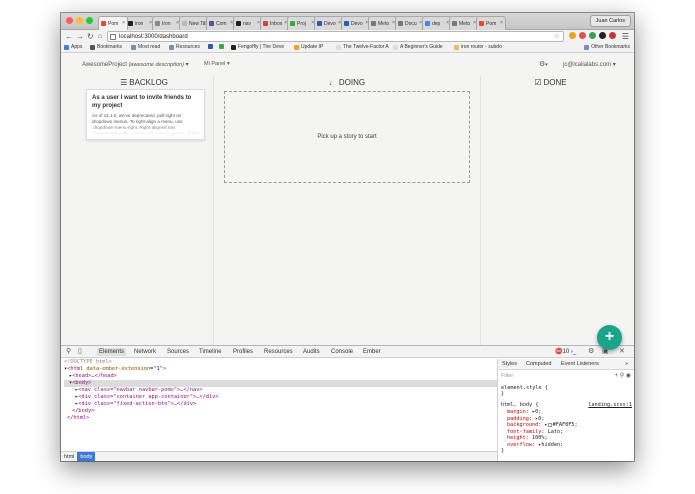 This screenshot has width=695, height=494. I want to click on doing-dropzone: Pick up a story to start, so click(347, 137).